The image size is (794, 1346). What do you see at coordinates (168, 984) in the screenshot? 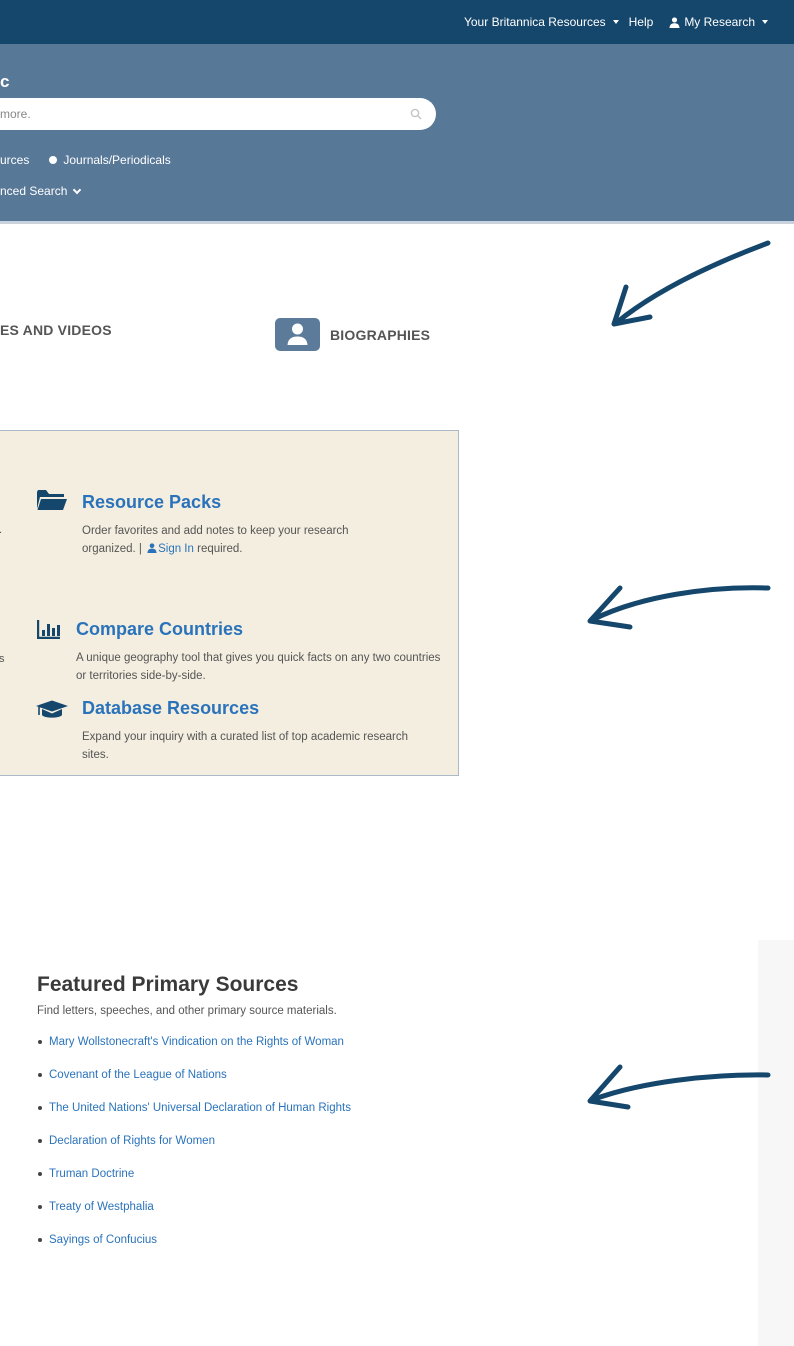
I see `featured-primary-sources-title: Featured Primary Sources` at bounding box center [168, 984].